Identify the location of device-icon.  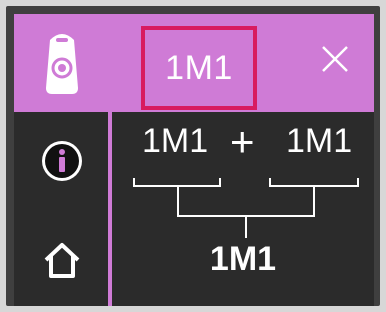
(62, 63).